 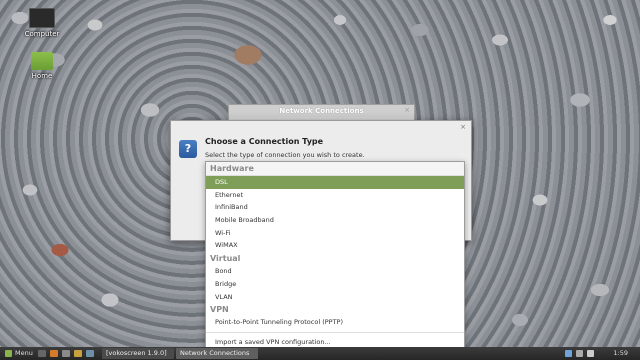 What do you see at coordinates (335, 245) in the screenshot?
I see `menu-item-wimax: WiMAX` at bounding box center [335, 245].